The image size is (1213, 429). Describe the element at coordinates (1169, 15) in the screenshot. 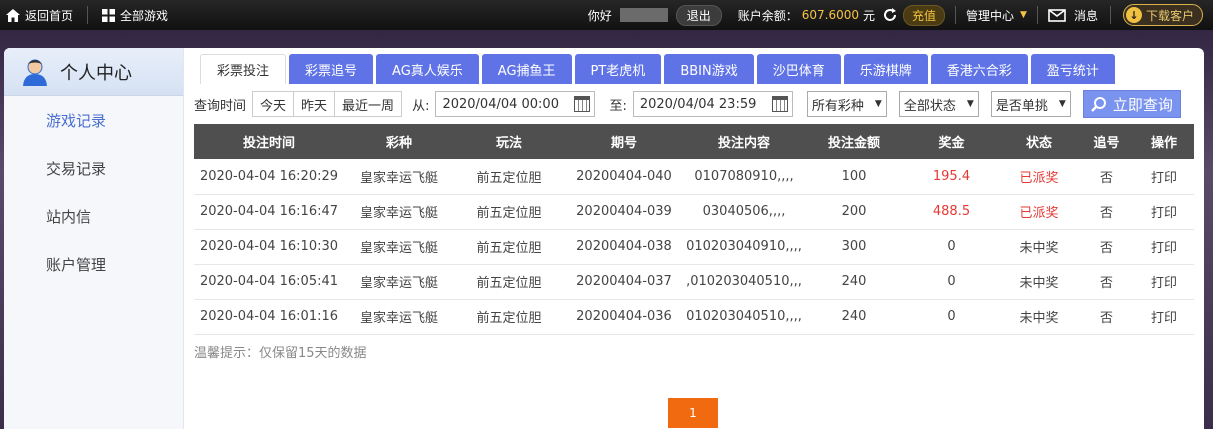

I see `download-label: 下载客户` at that location.